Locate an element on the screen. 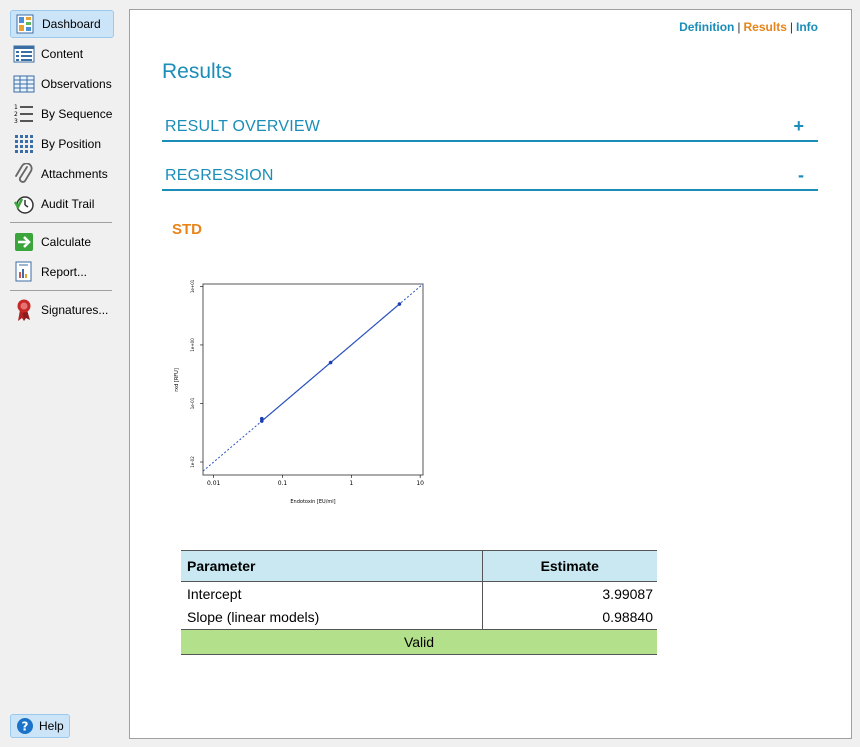 This screenshot has width=860, height=747. content-icon is located at coordinates (24, 54).